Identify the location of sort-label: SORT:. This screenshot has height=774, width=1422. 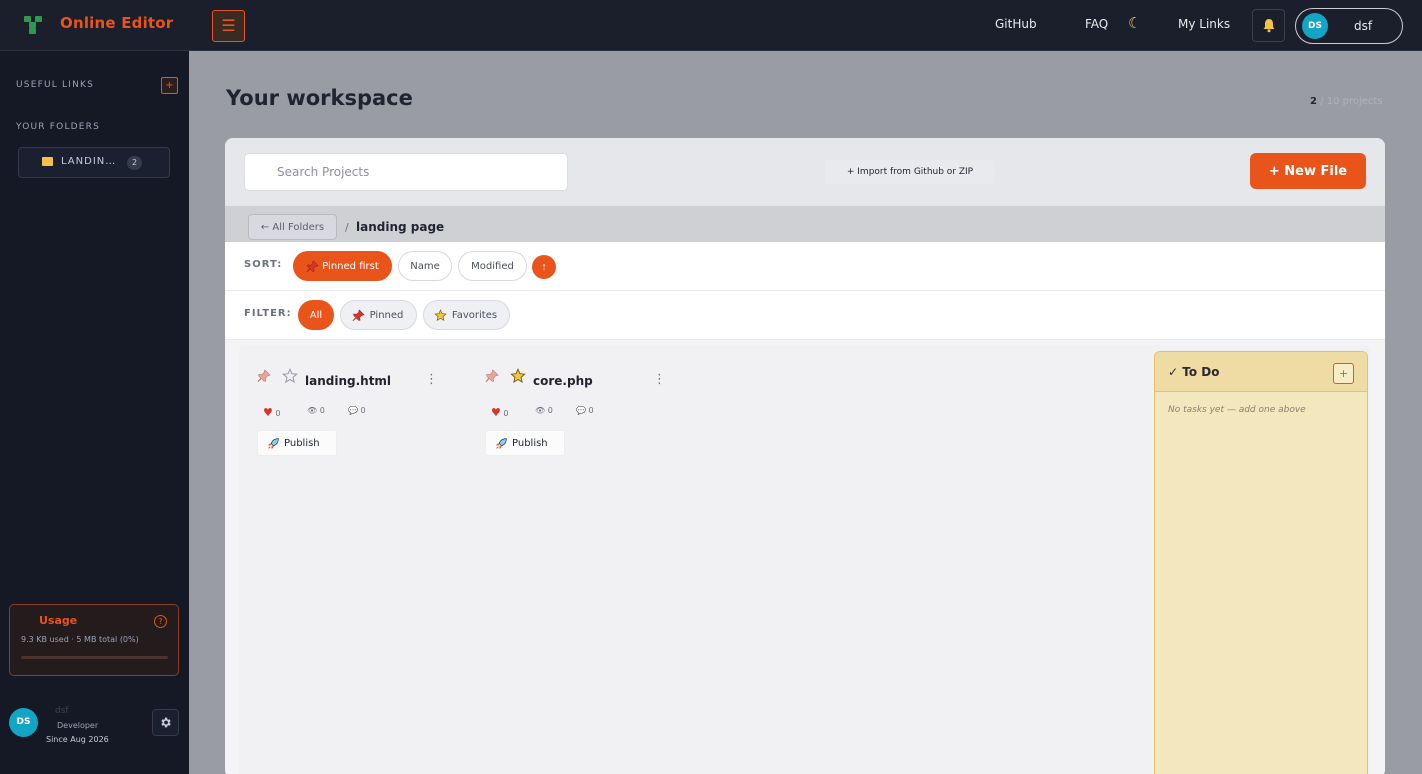
(263, 264).